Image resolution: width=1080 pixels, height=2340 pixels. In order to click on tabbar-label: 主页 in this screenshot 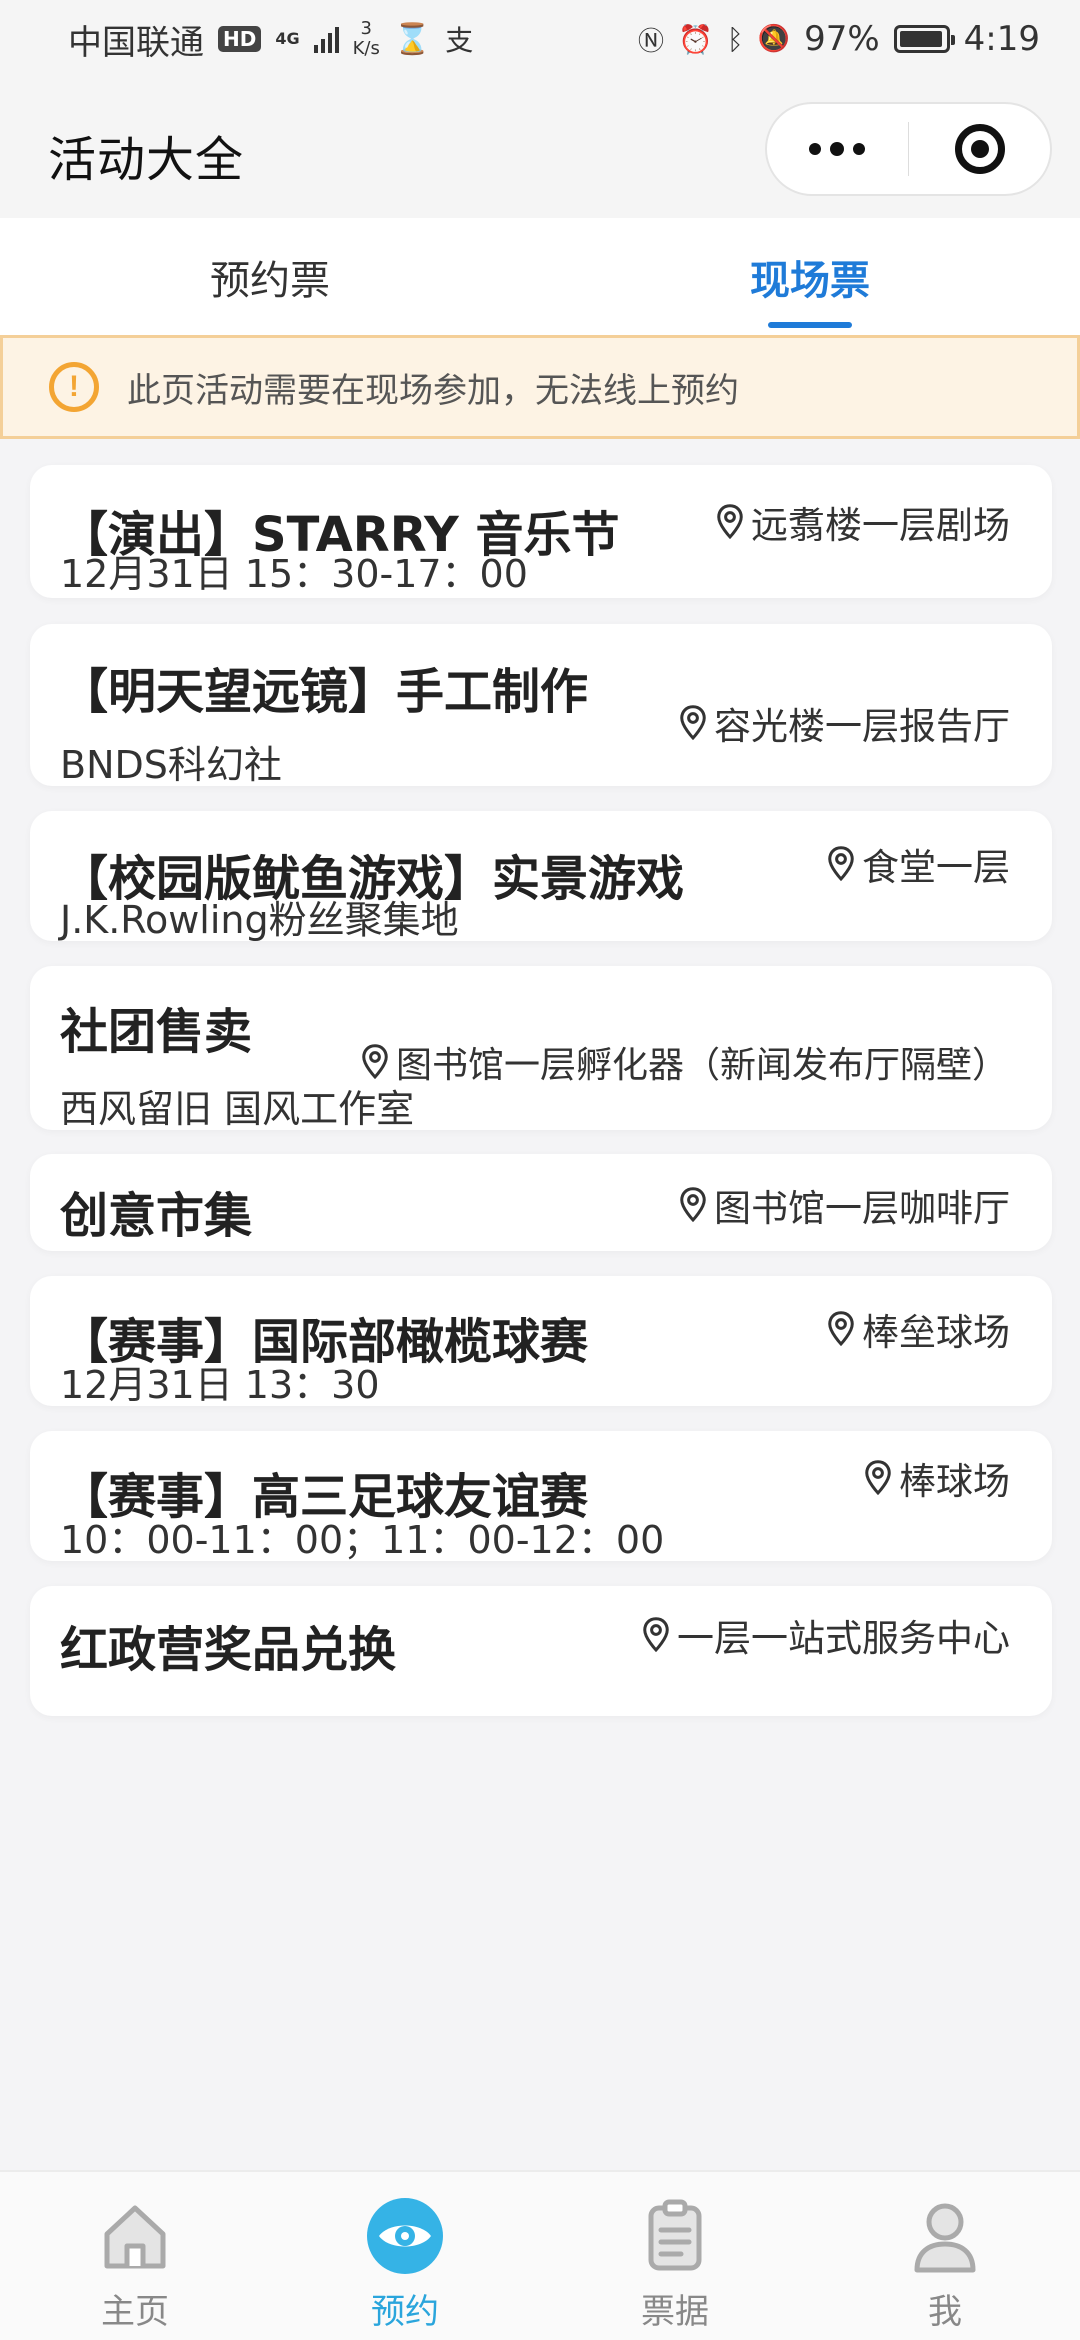, I will do `click(135, 2312)`.